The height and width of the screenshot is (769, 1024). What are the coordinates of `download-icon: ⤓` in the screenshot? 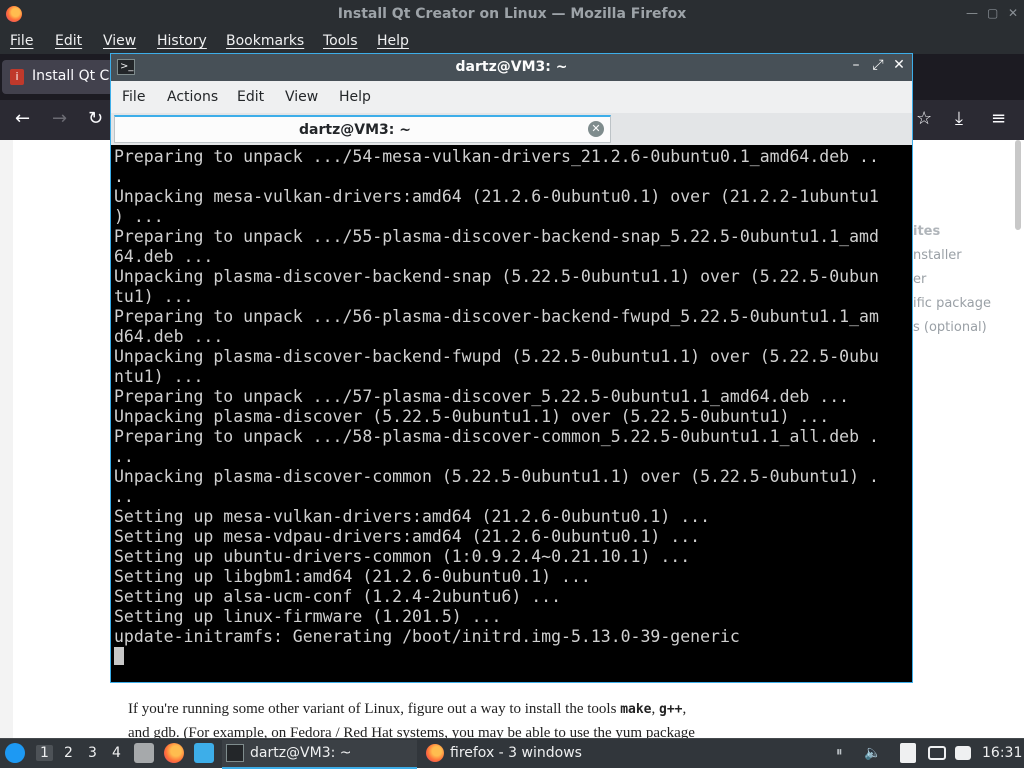 It's located at (959, 118).